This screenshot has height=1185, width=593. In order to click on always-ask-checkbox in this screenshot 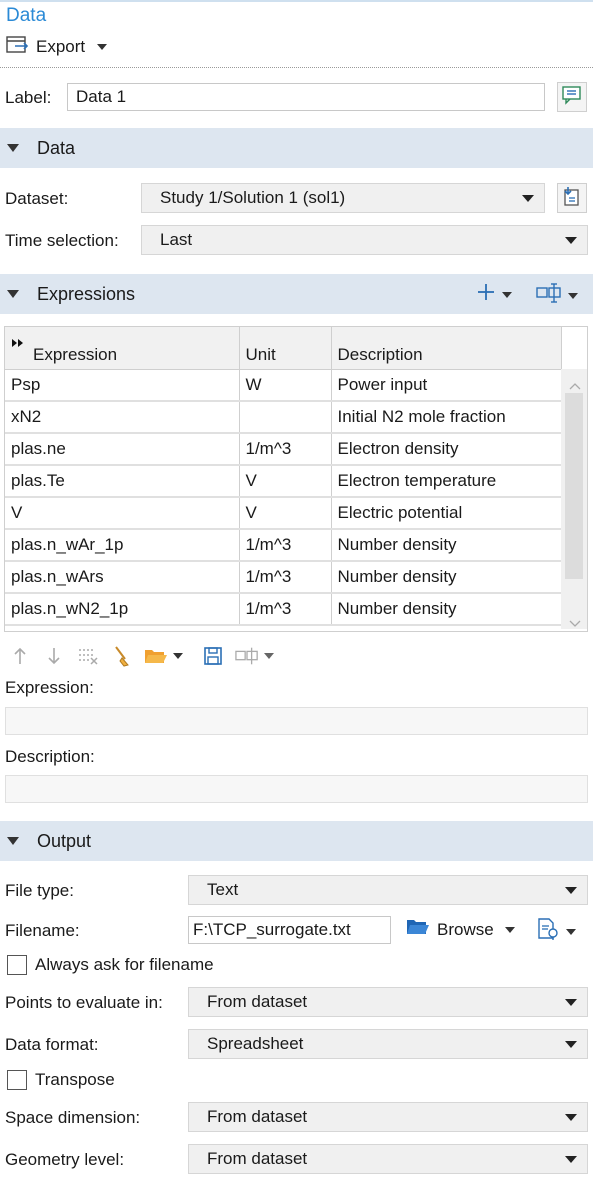, I will do `click(17, 965)`.